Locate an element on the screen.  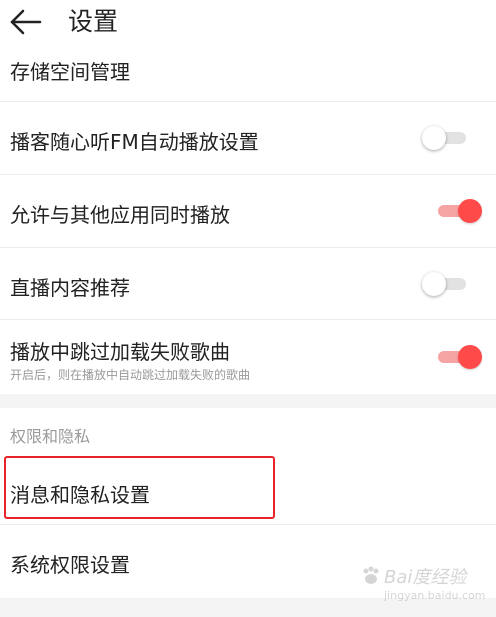
arrow-left-icon is located at coordinates (26, 22).